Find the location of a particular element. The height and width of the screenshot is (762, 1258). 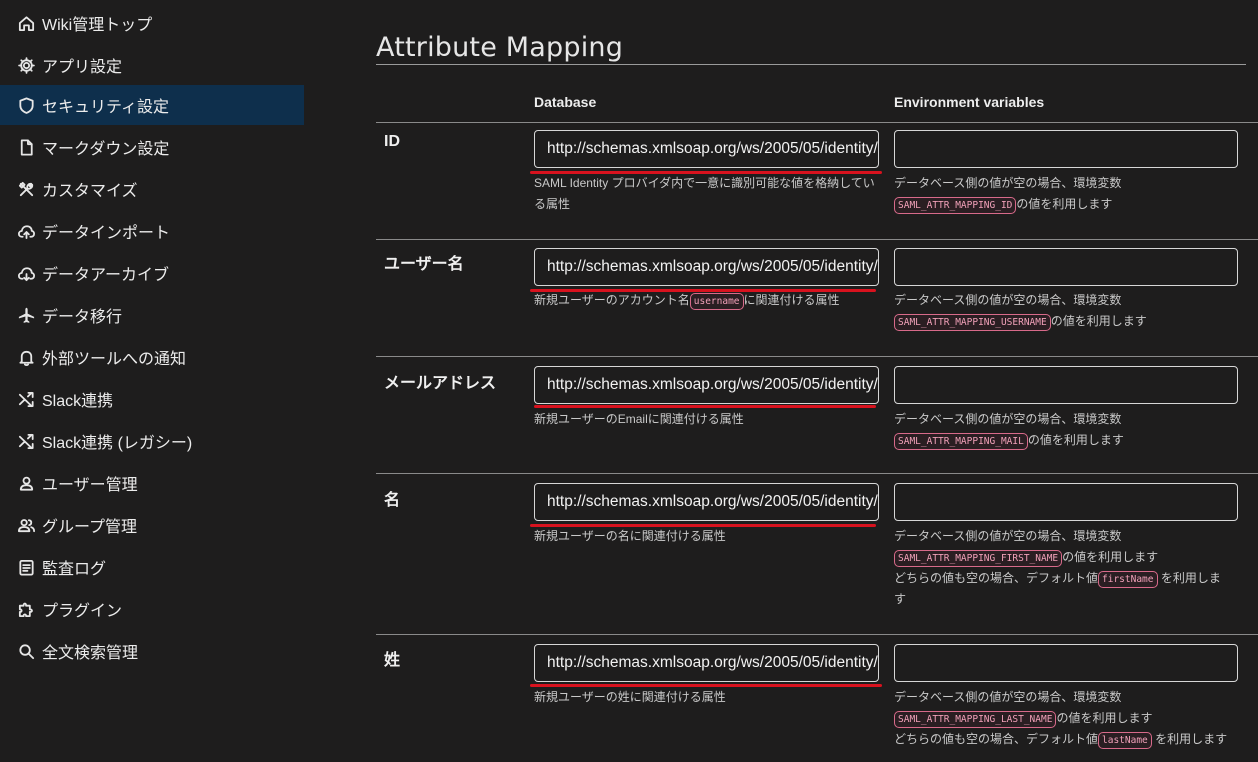

fallback-help-text: を利用します is located at coordinates (1191, 739).